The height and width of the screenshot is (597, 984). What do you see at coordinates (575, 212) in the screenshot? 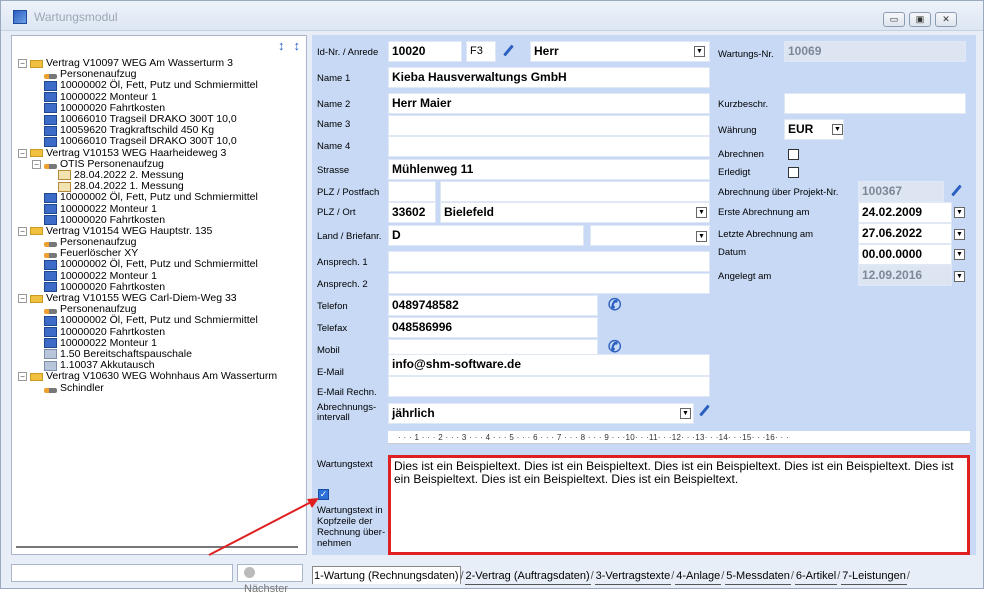
I see `ort-field: Bielefeld` at bounding box center [575, 212].